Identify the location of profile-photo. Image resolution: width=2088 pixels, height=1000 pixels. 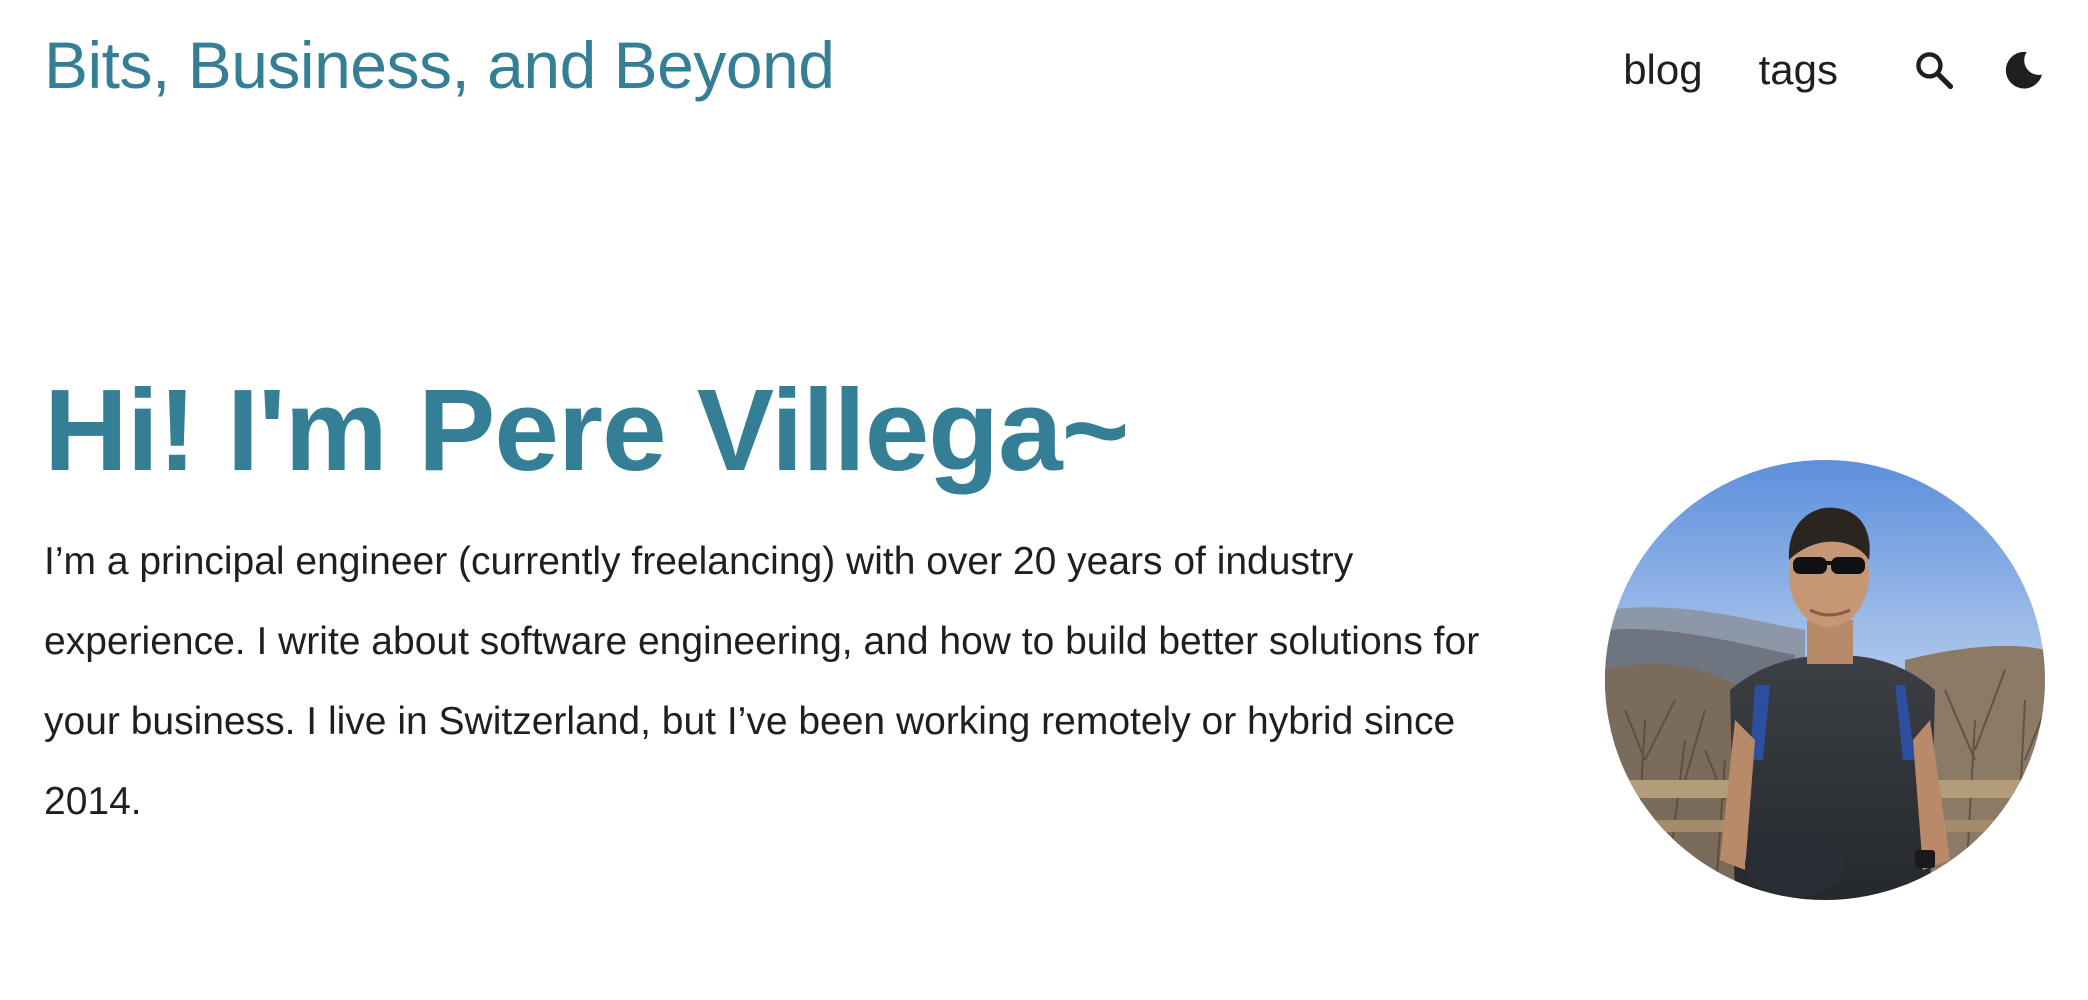
(1825, 680).